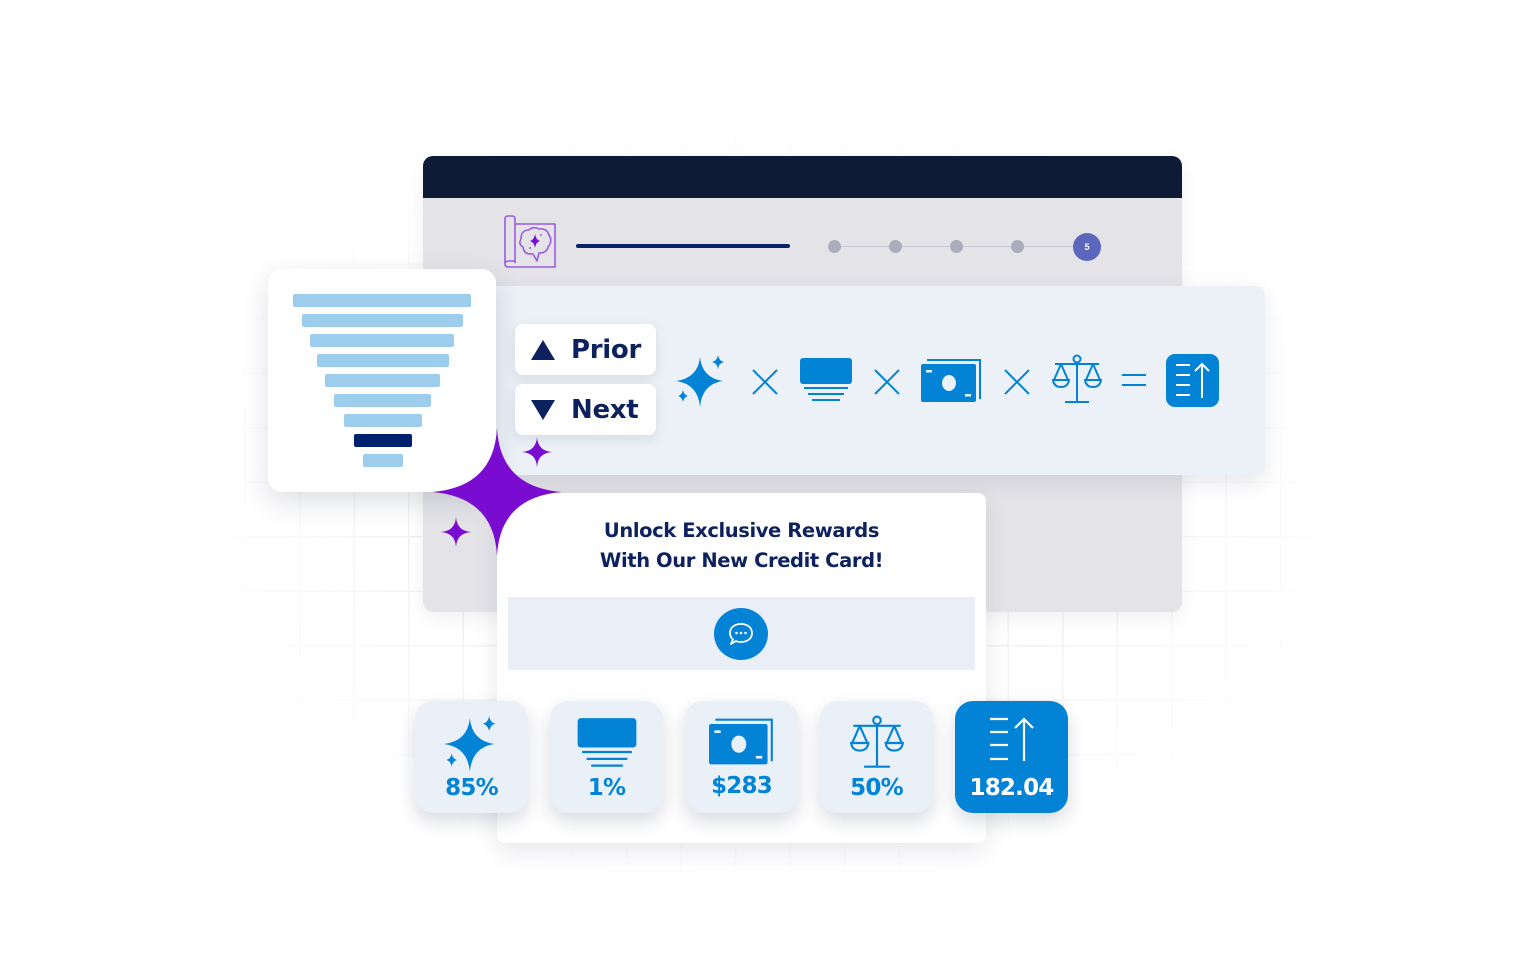 Image resolution: width=1536 pixels, height=968 pixels. What do you see at coordinates (802, 177) in the screenshot?
I see `browser-header` at bounding box center [802, 177].